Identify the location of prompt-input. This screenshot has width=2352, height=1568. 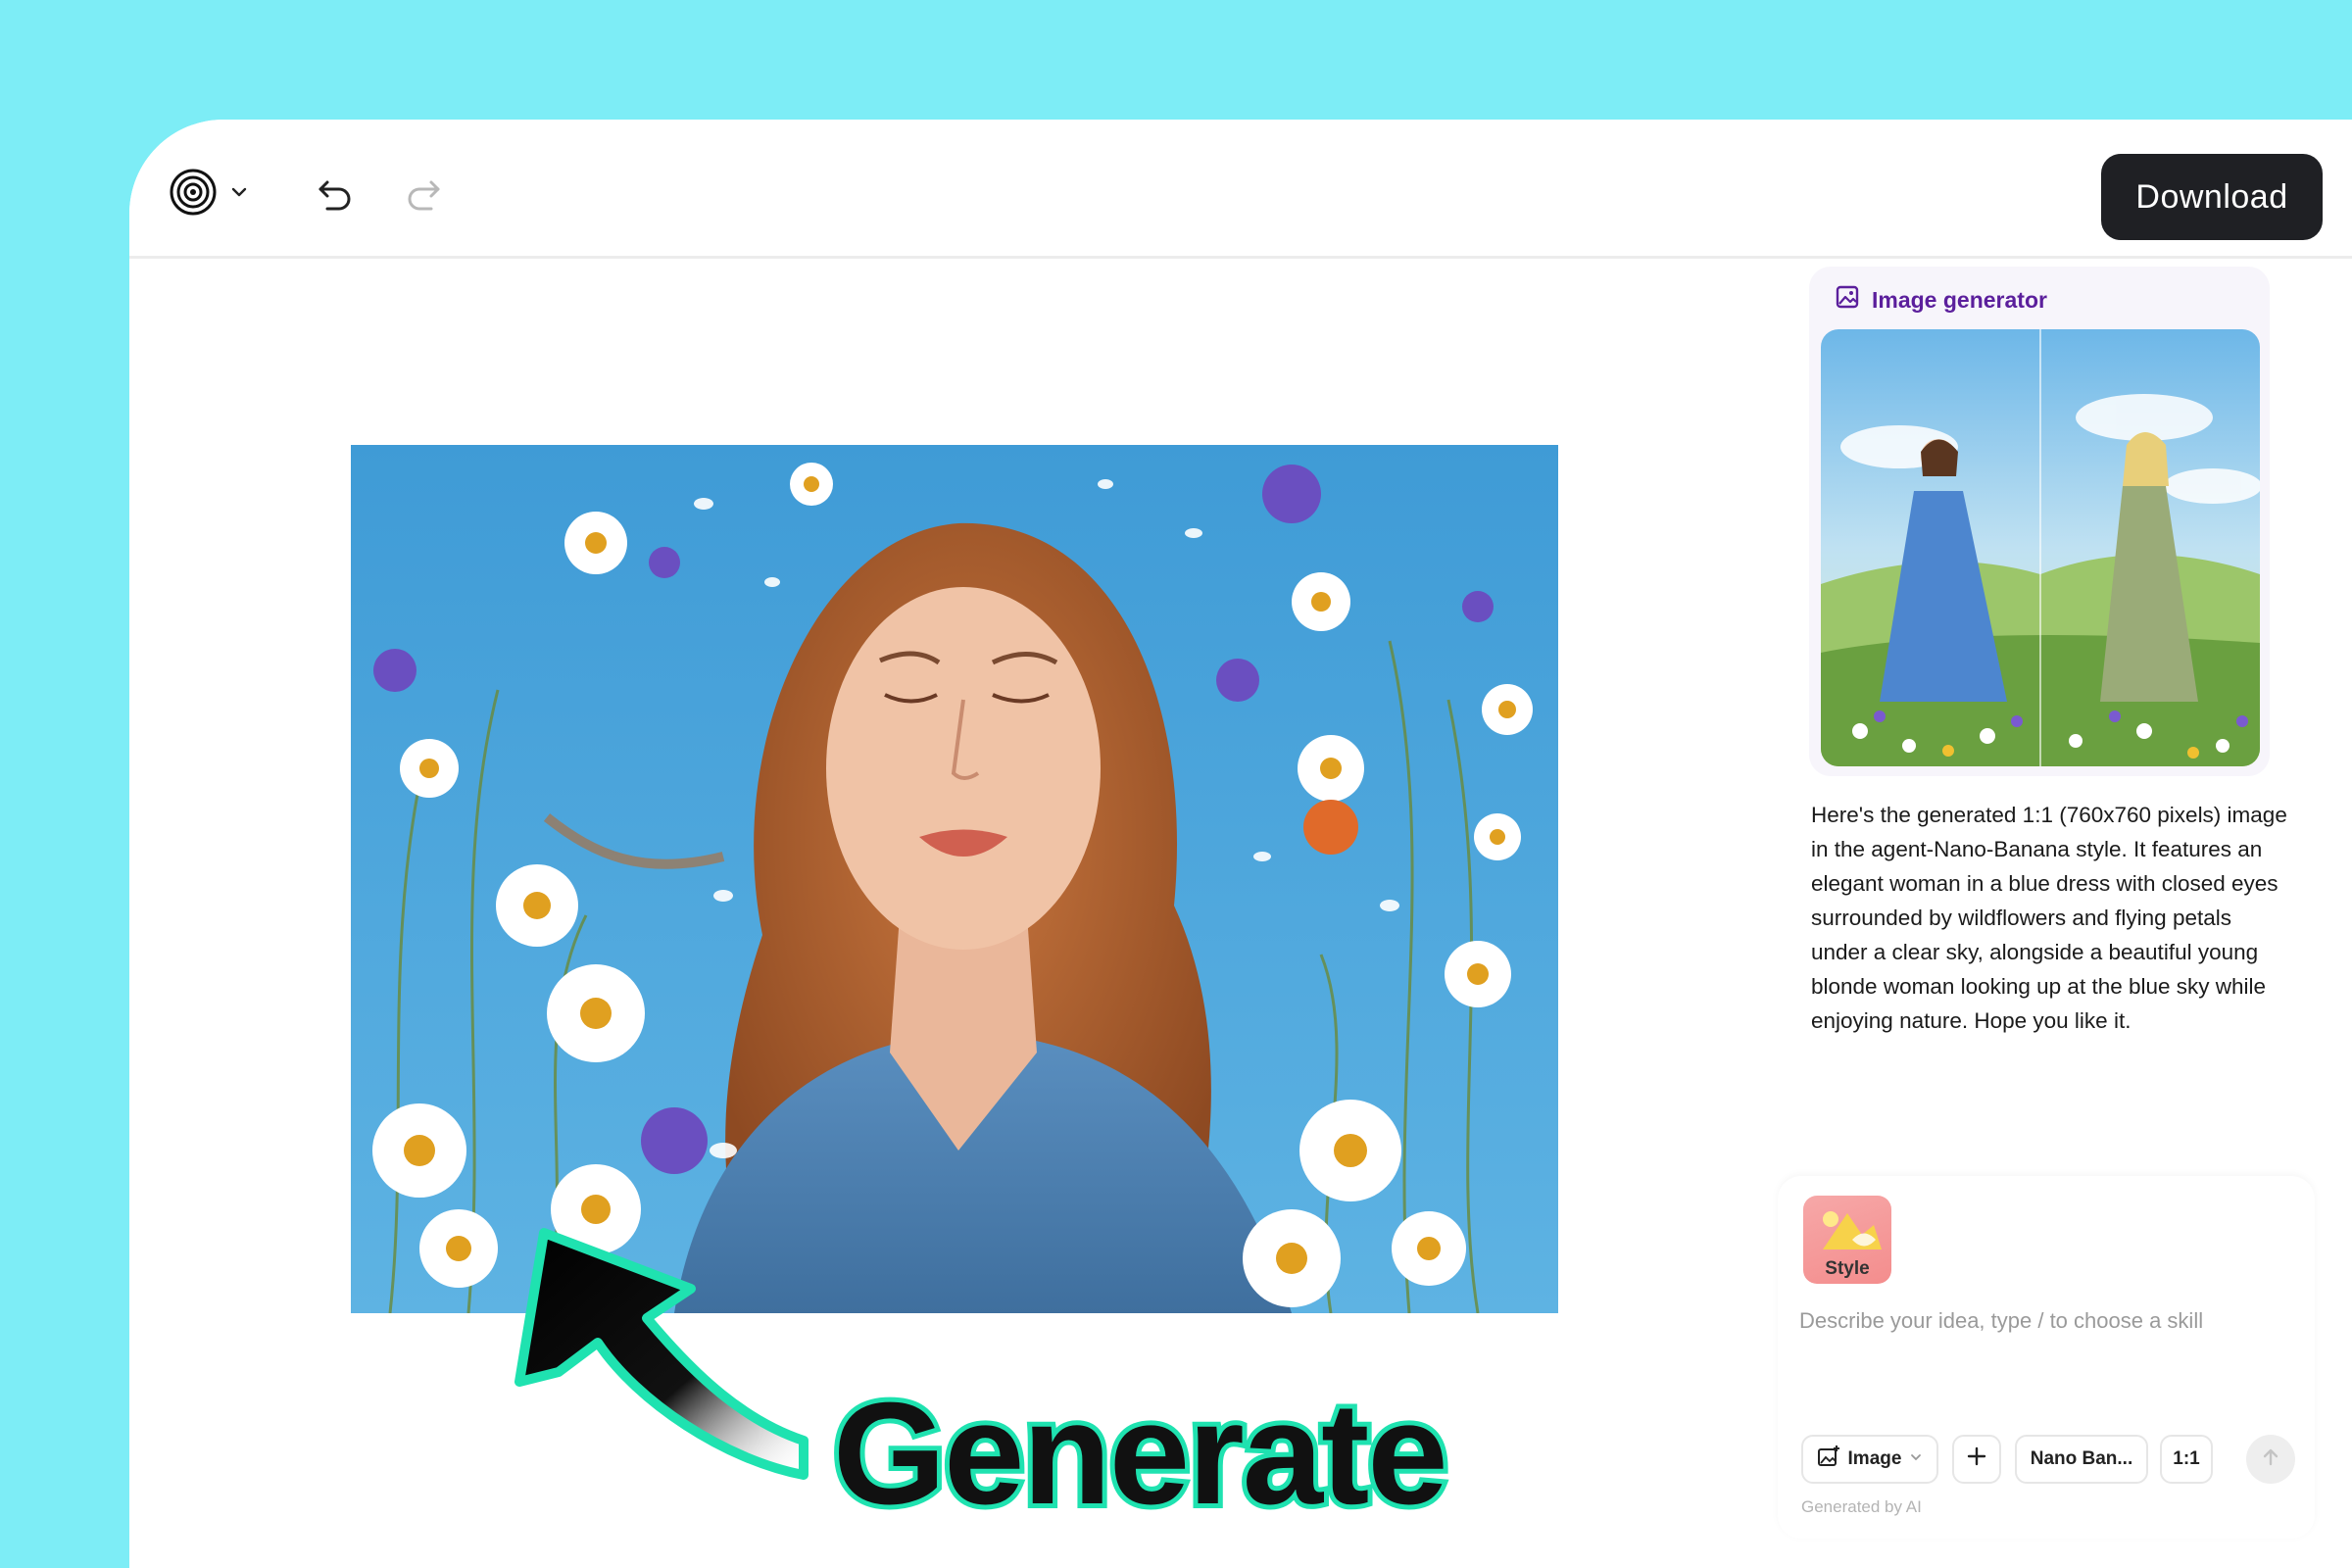
(2044, 1321).